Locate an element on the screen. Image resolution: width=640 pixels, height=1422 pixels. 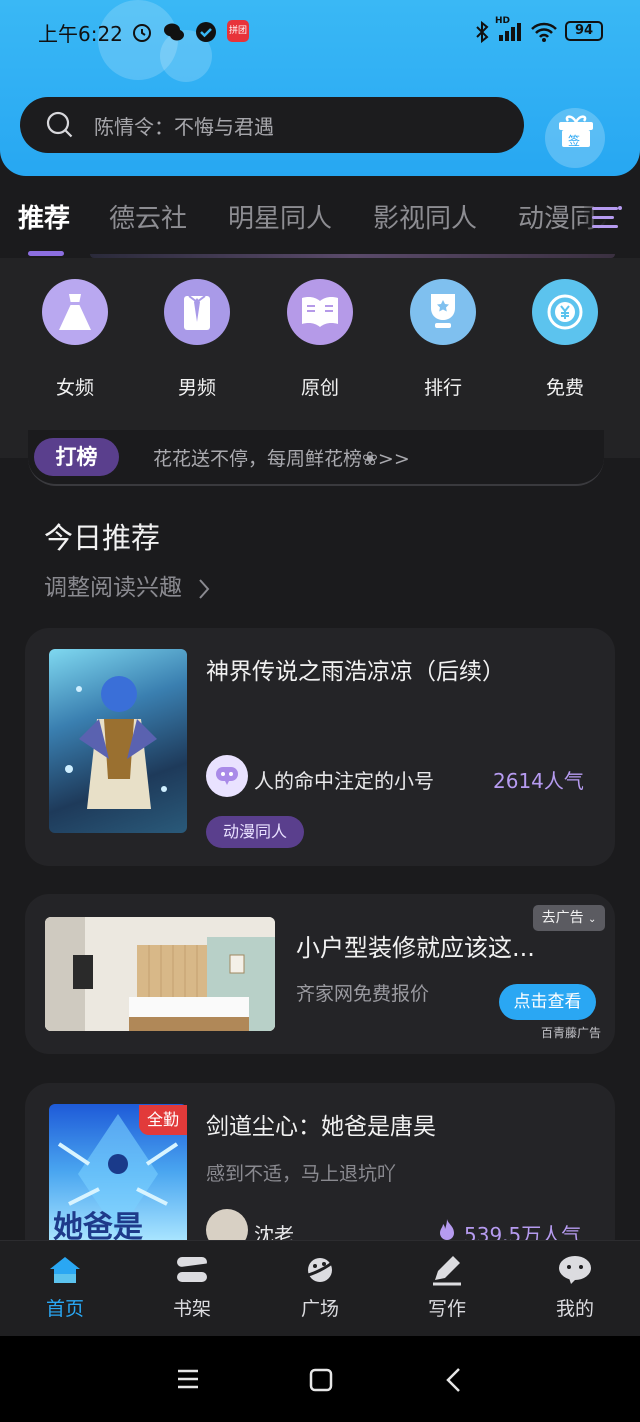
checkin-gift-button: 签 is located at coordinates (575, 138).